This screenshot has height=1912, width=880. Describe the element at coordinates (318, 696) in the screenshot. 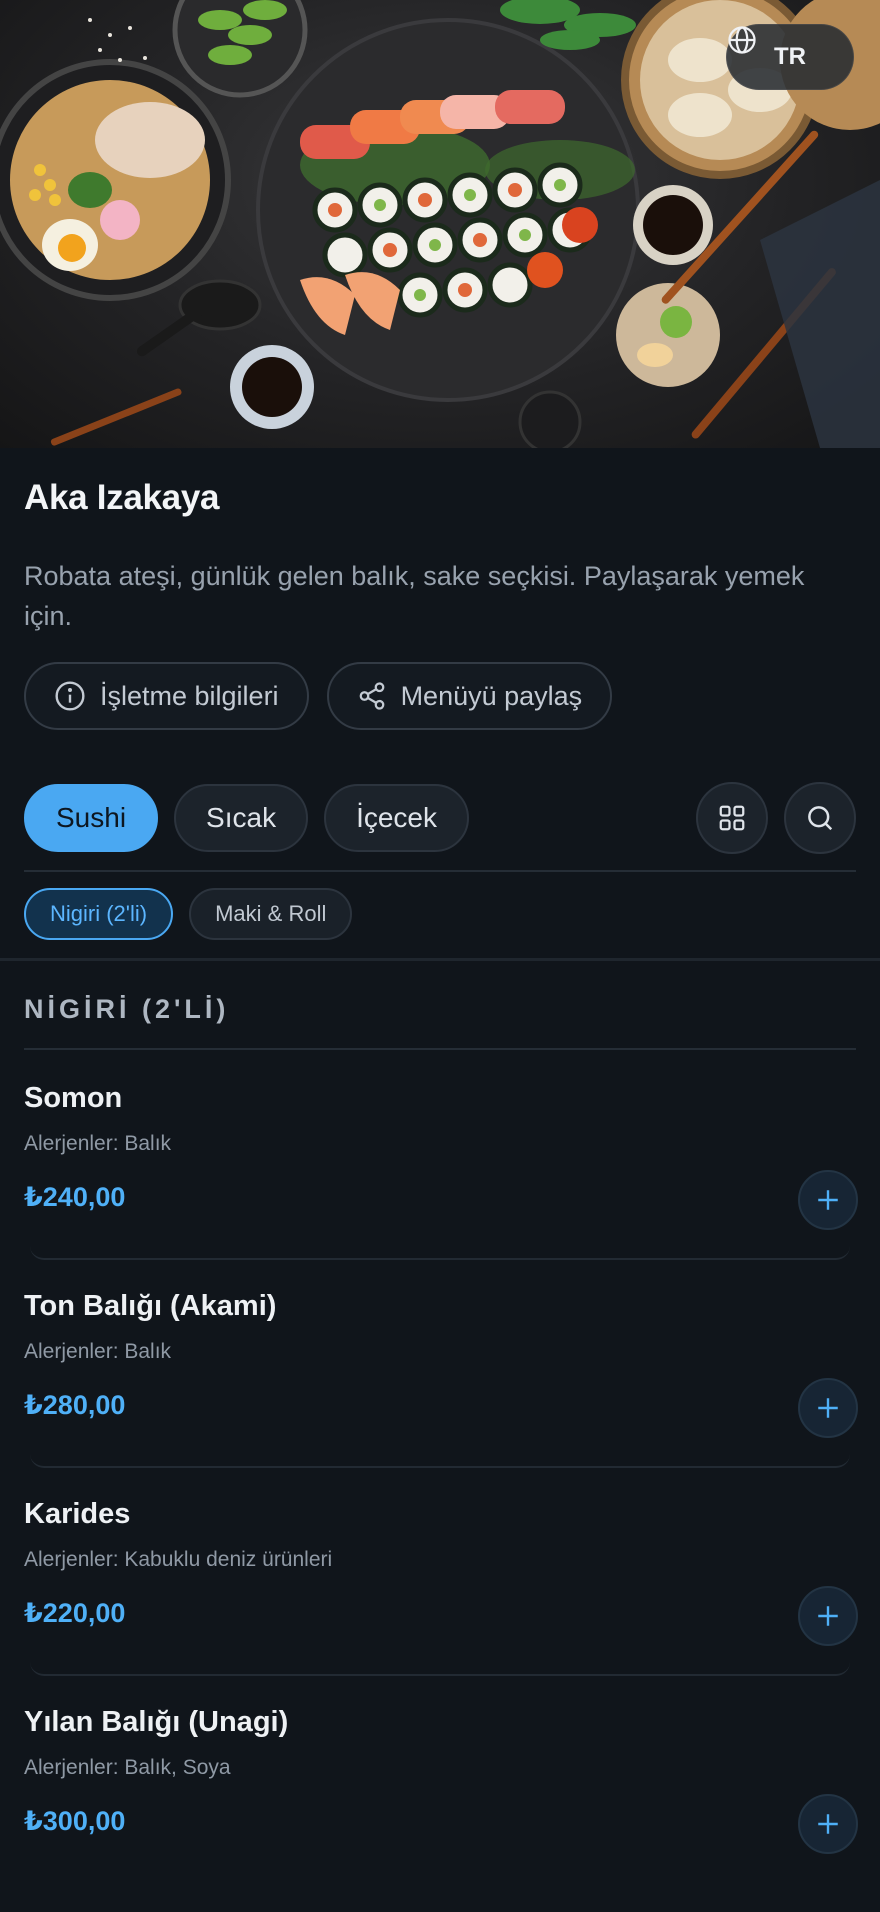

I see `action-row: İşletme bilgileri Menüyü paylaş` at that location.